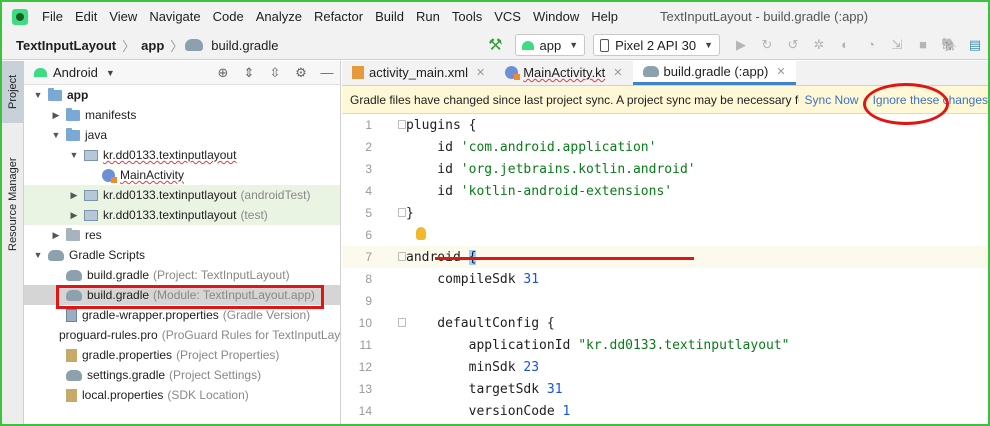 This screenshot has width=990, height=426. Describe the element at coordinates (182, 395) in the screenshot. I see `project-tree-item: local.properties (SDK Location)` at that location.